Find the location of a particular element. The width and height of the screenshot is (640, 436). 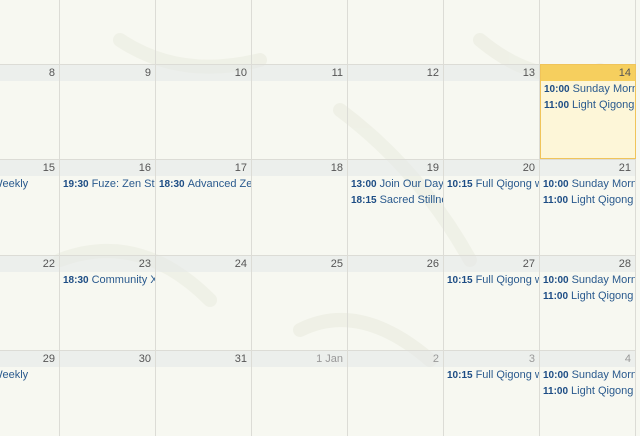

day-number: 20 is located at coordinates (491, 168).